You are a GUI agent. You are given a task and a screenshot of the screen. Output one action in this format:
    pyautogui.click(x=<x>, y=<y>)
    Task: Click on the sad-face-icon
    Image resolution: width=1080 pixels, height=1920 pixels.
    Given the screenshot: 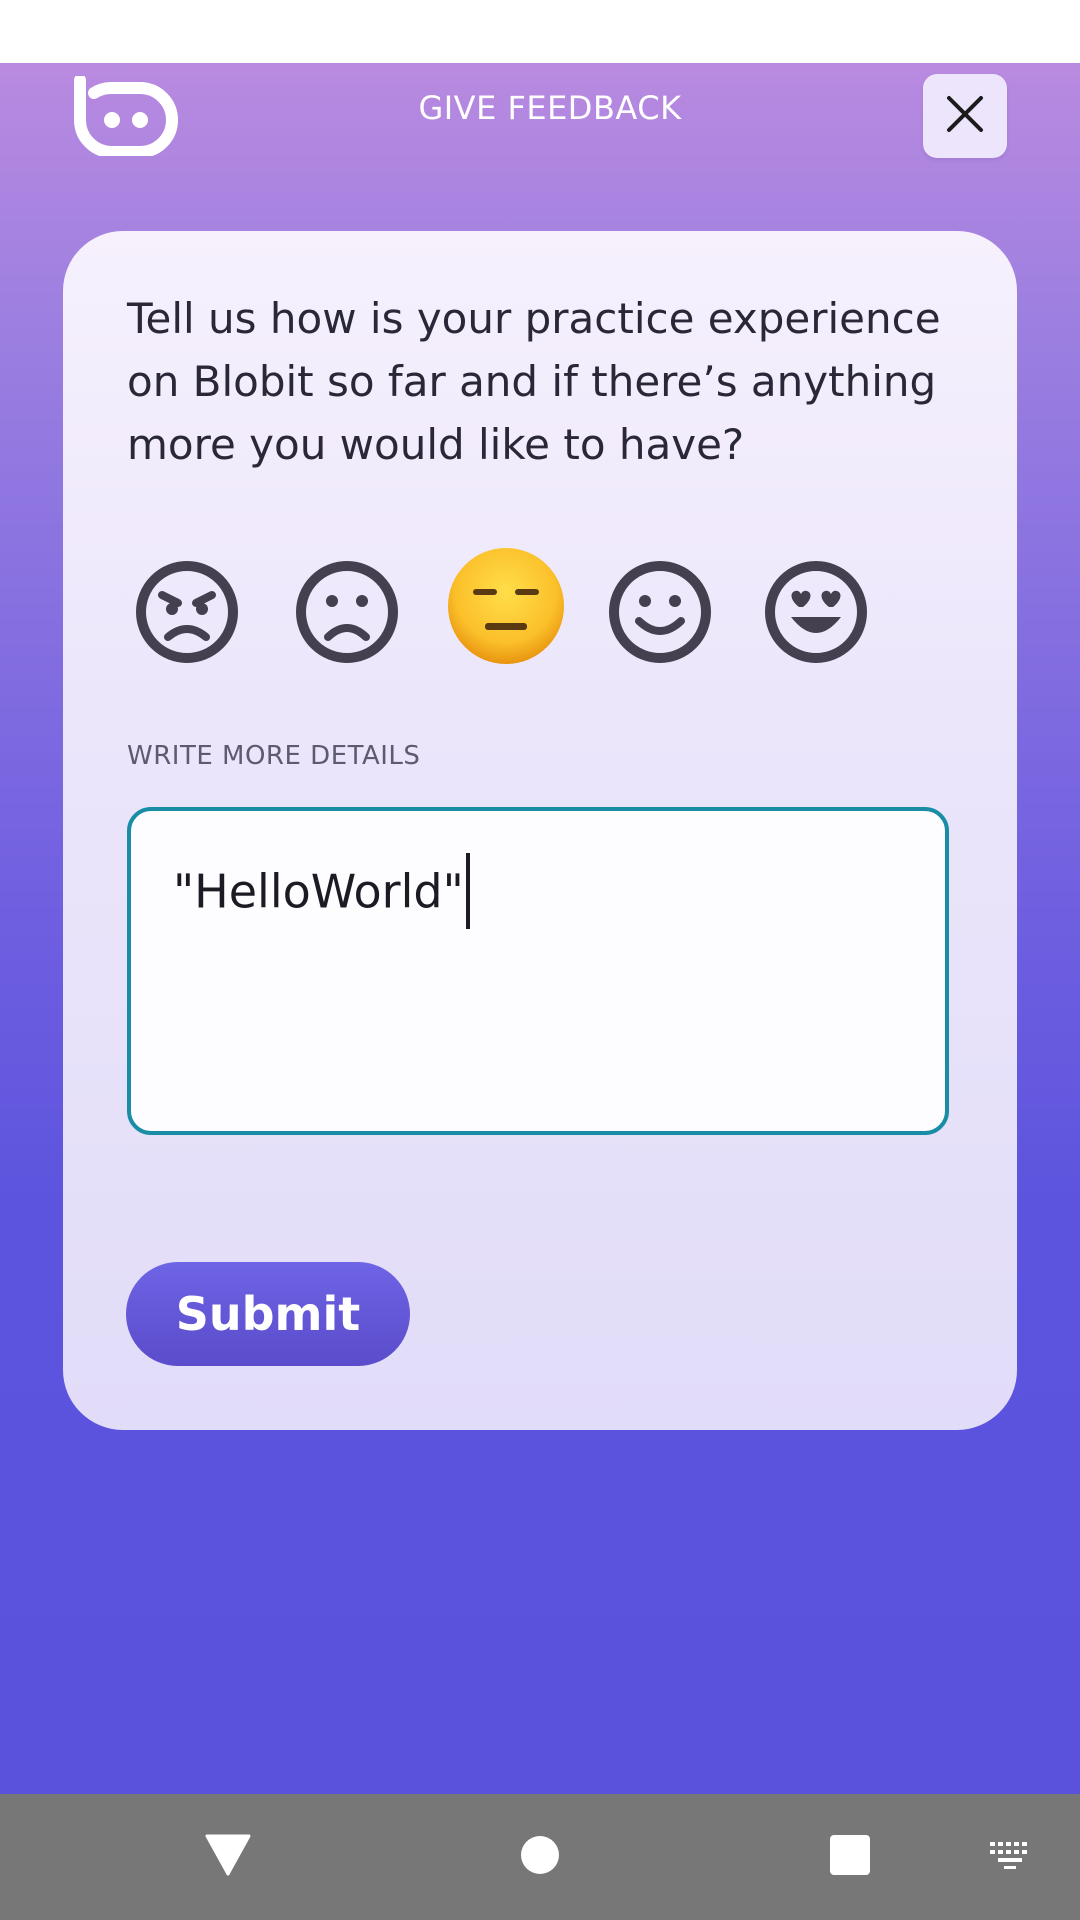 What is the action you would take?
    pyautogui.click(x=347, y=614)
    